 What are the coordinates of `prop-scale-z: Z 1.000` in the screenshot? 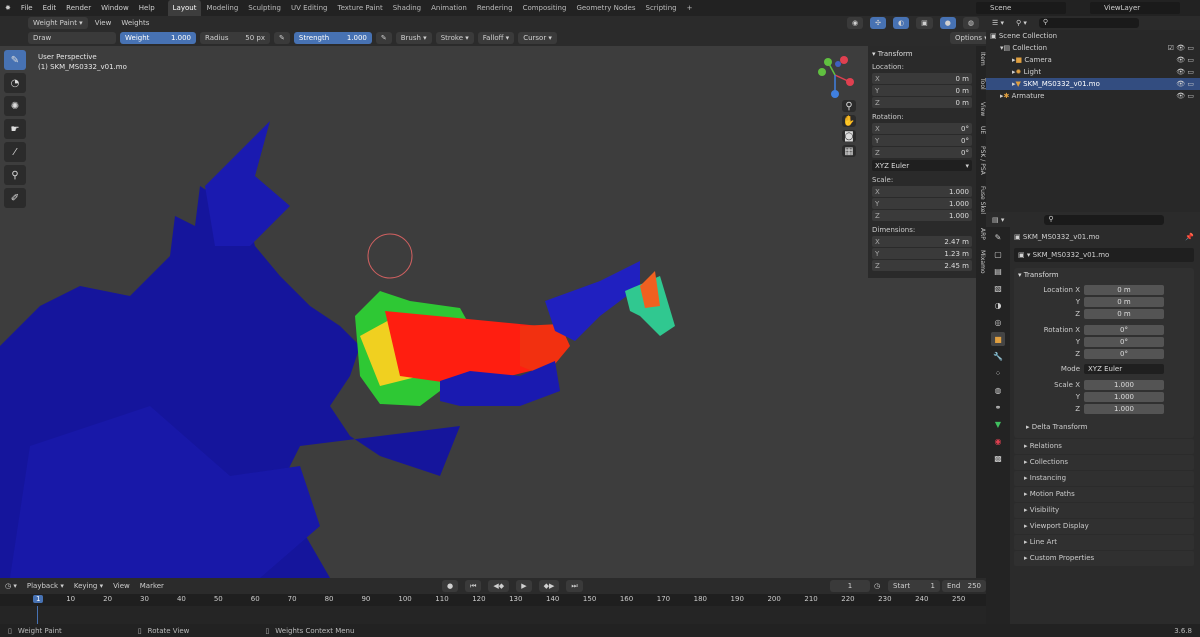 It's located at (1104, 408).